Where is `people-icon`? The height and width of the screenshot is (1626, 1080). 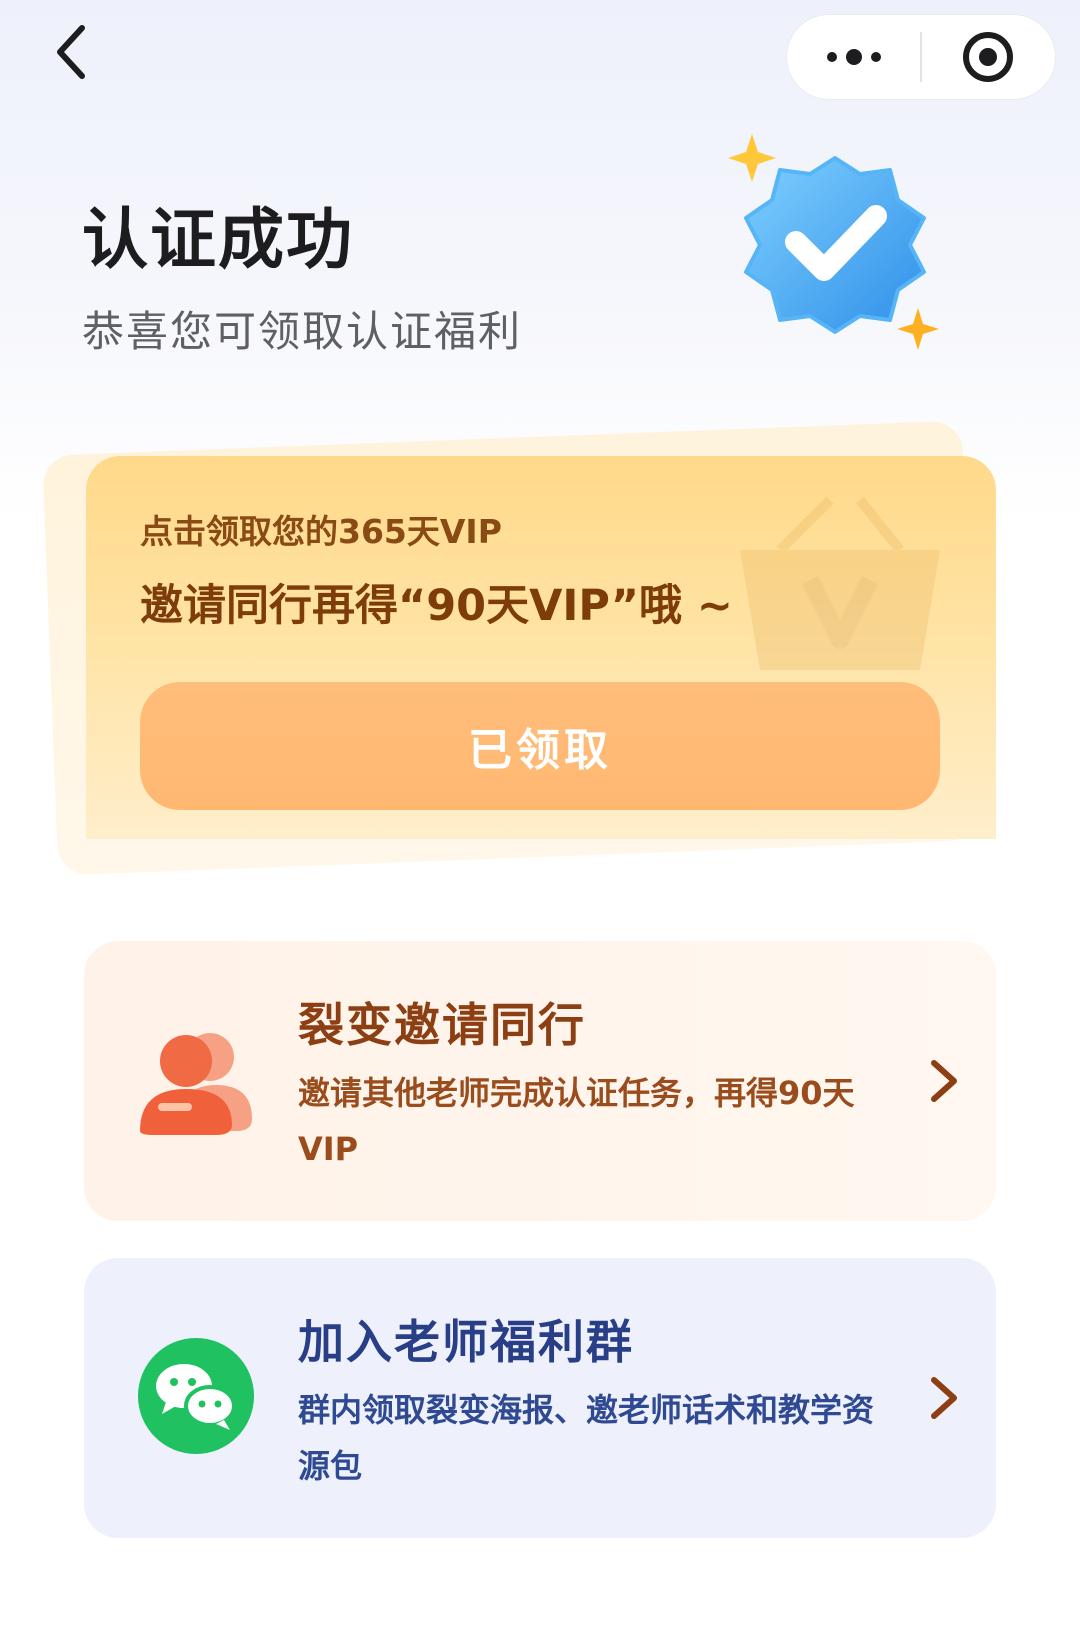
people-icon is located at coordinates (196, 1084).